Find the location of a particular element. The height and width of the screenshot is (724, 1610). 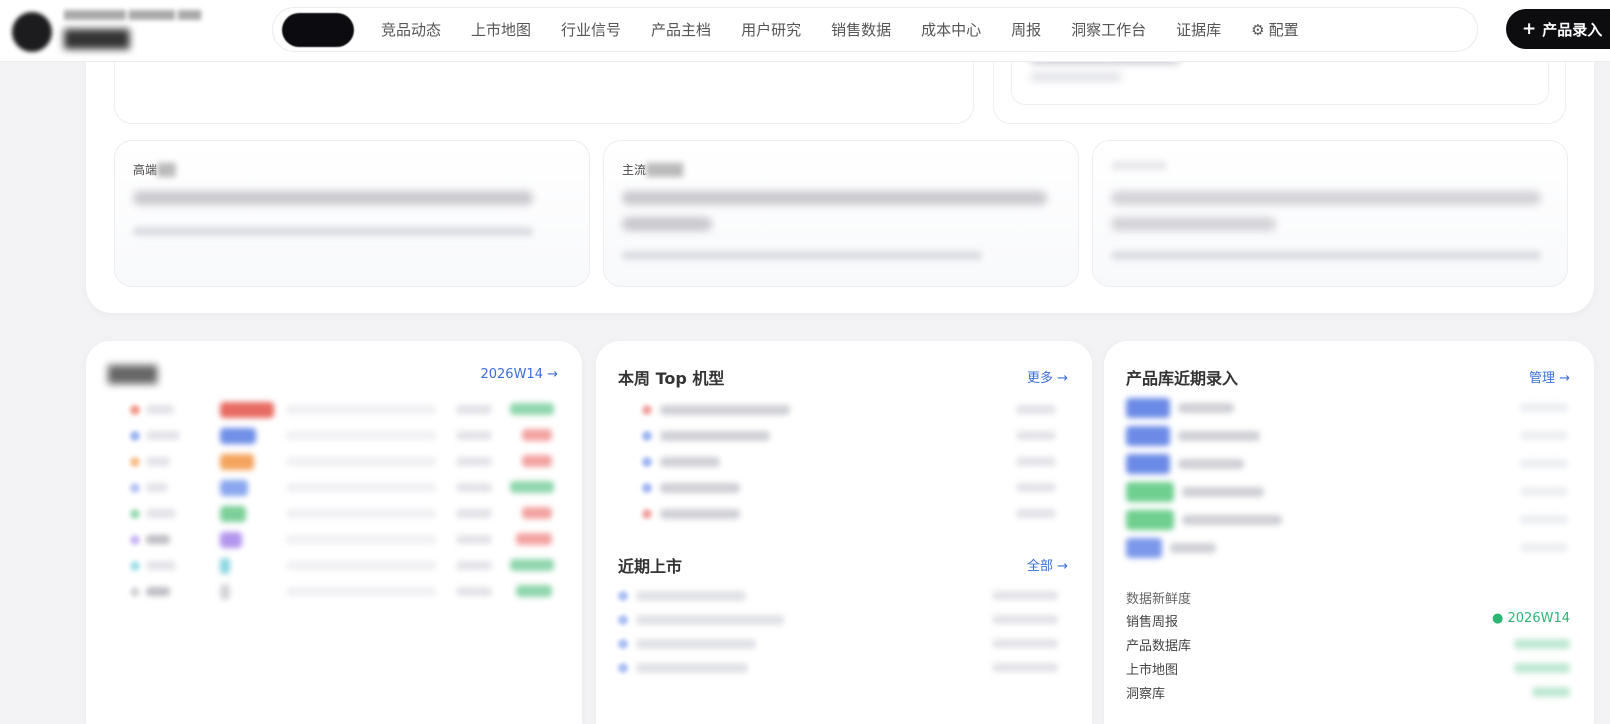

brand-logo is located at coordinates (32, 32).